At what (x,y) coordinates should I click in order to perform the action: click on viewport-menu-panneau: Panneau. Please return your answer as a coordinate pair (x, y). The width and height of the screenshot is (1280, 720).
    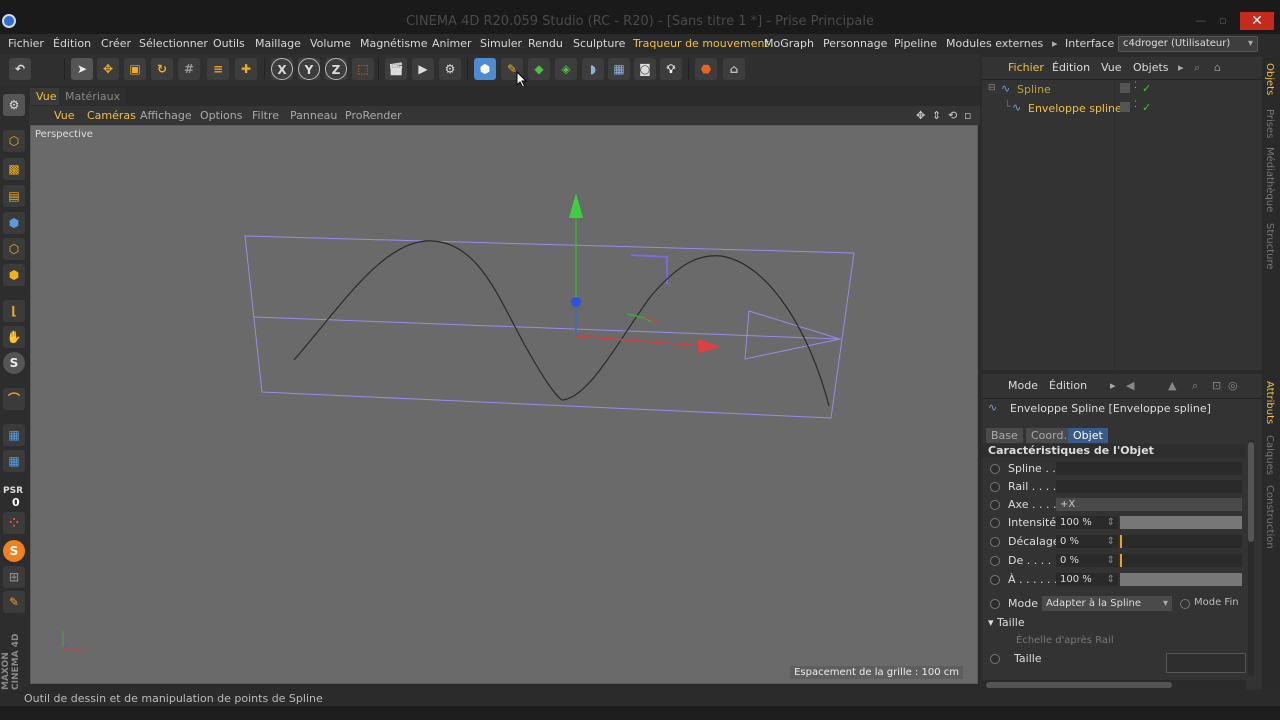
    Looking at the image, I should click on (313, 115).